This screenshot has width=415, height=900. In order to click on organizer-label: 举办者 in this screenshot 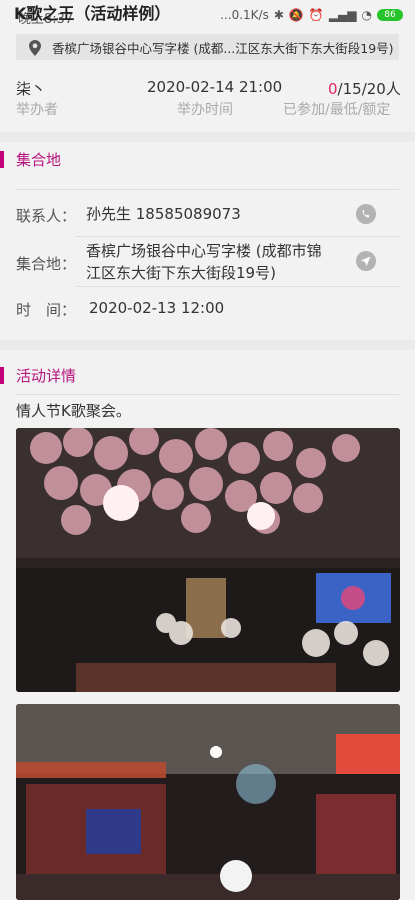, I will do `click(37, 110)`.